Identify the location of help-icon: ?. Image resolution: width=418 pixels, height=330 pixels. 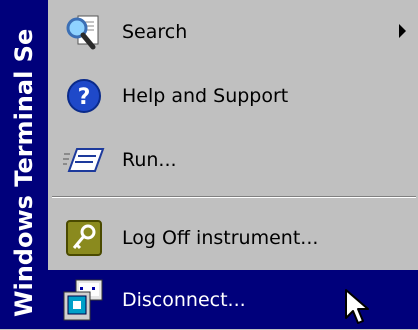
(84, 96).